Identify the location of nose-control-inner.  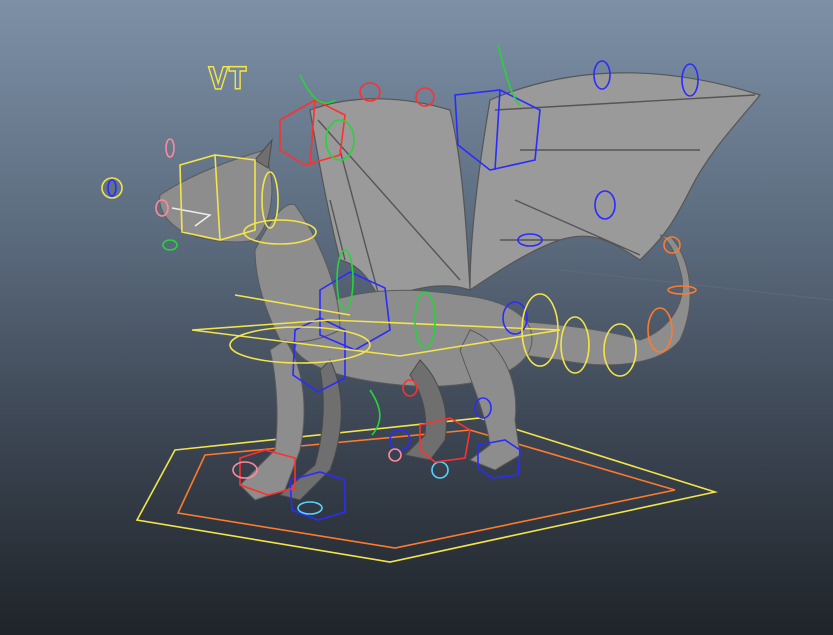
(112, 188).